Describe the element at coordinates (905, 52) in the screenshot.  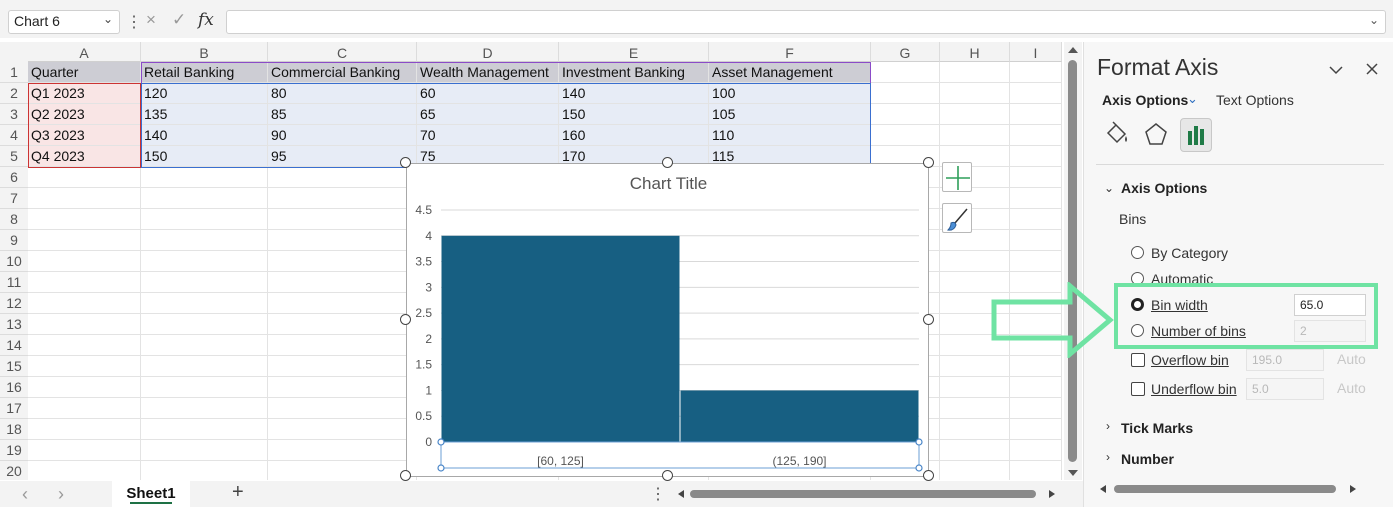
I see `column-header-g: G` at that location.